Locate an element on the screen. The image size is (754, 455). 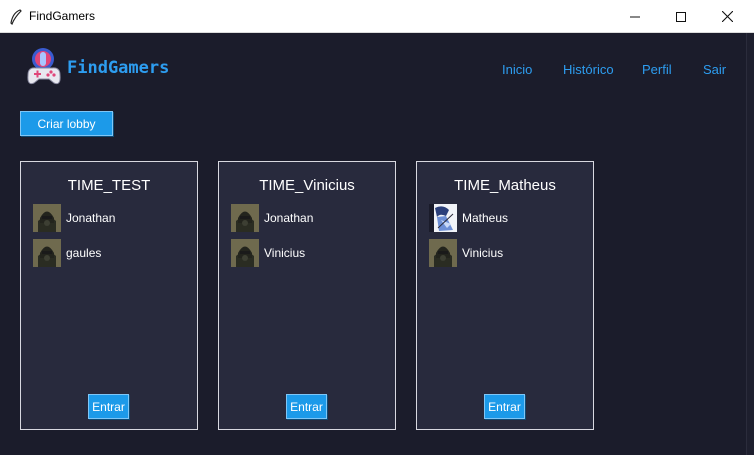
close-button is located at coordinates (727, 16).